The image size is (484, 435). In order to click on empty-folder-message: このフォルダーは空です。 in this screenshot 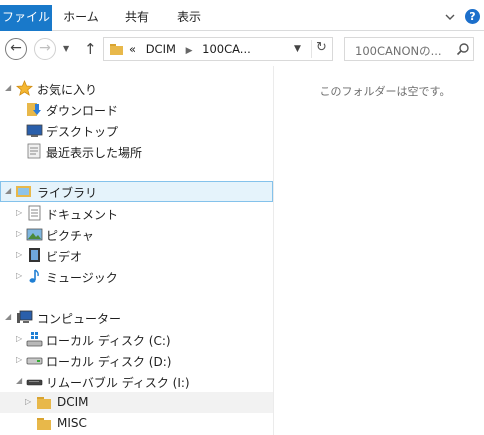, I will do `click(385, 91)`.